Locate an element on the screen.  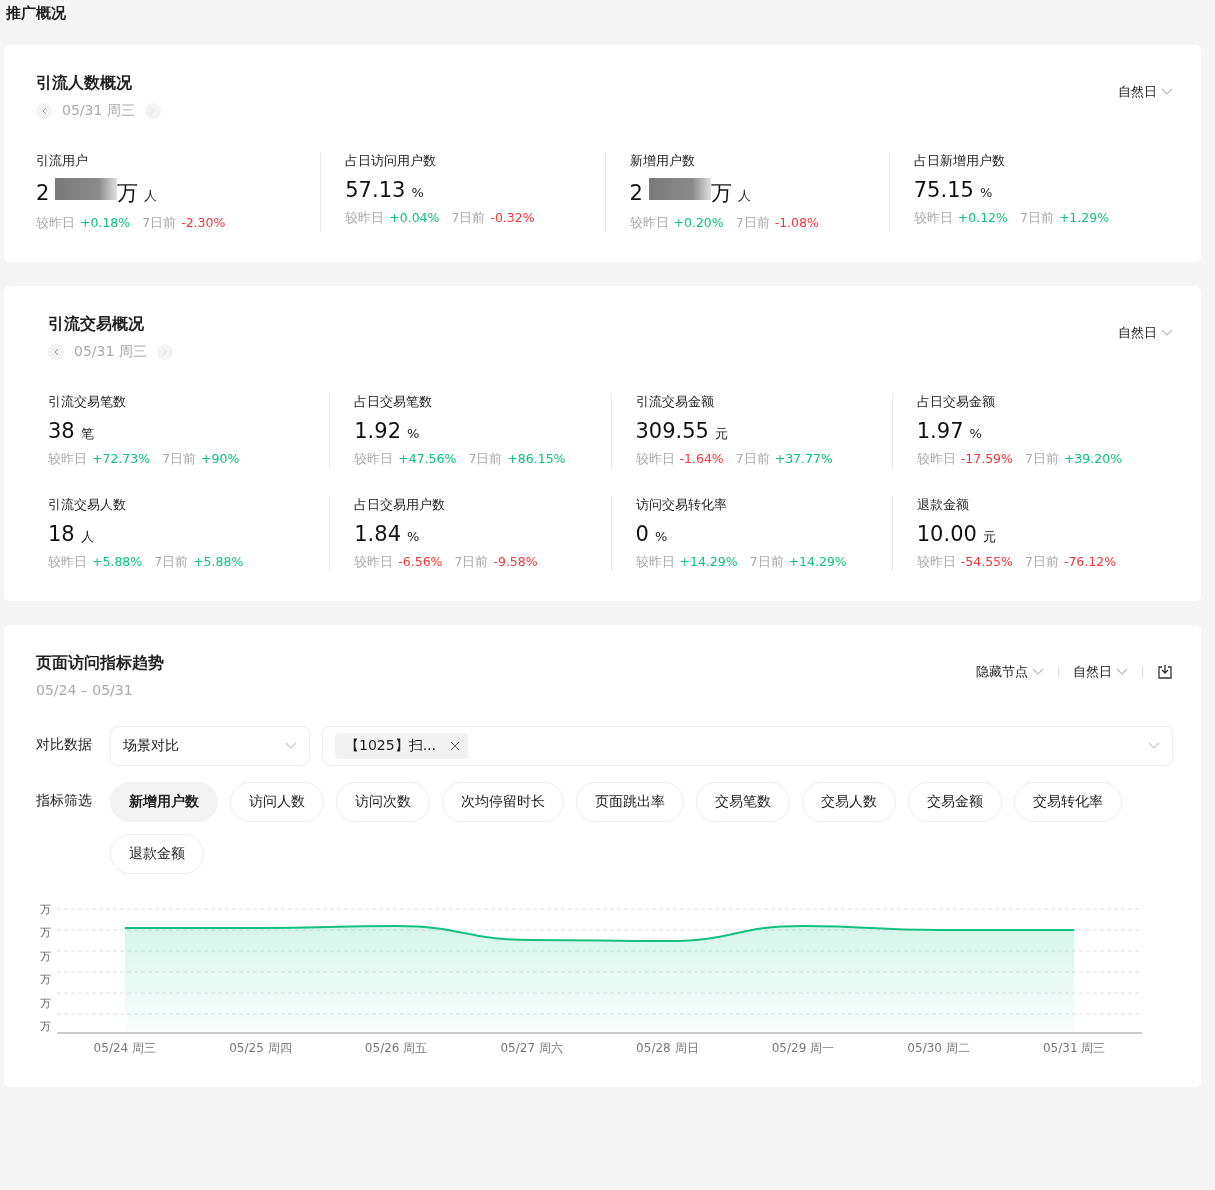
comparison-text: 7日前 +37.77% is located at coordinates (784, 459).